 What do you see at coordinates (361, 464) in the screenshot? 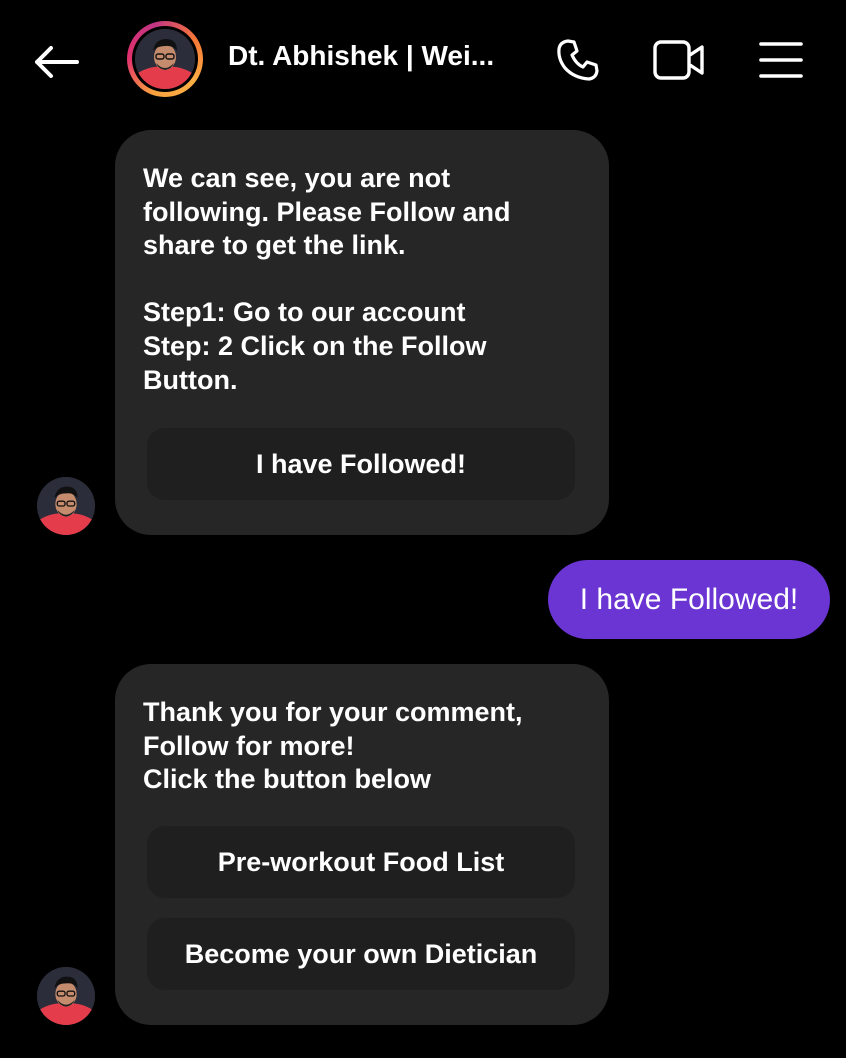
I see `quick-reply-button: I have Followed!` at bounding box center [361, 464].